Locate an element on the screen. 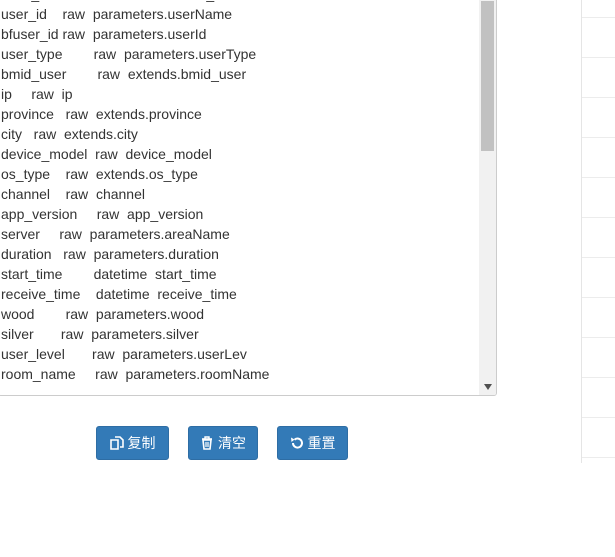 The image size is (615, 557). copy-button: 复制 is located at coordinates (132, 443).